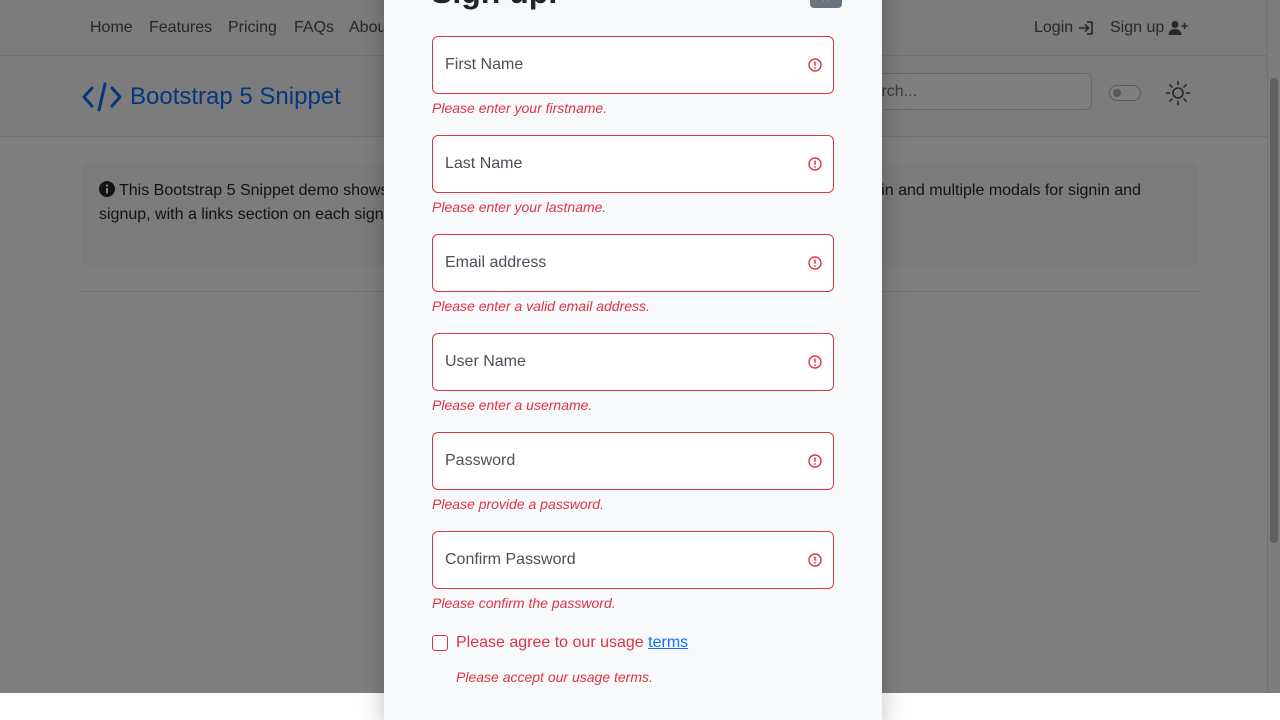 The height and width of the screenshot is (720, 1280). I want to click on last-name-error: Please enter your lastname., so click(519, 207).